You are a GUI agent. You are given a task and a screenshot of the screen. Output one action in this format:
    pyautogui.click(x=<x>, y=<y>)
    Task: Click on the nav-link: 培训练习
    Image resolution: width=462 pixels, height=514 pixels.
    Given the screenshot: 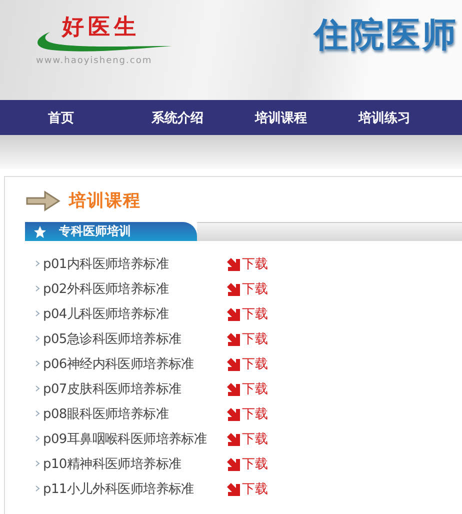 What is the action you would take?
    pyautogui.click(x=410, y=117)
    